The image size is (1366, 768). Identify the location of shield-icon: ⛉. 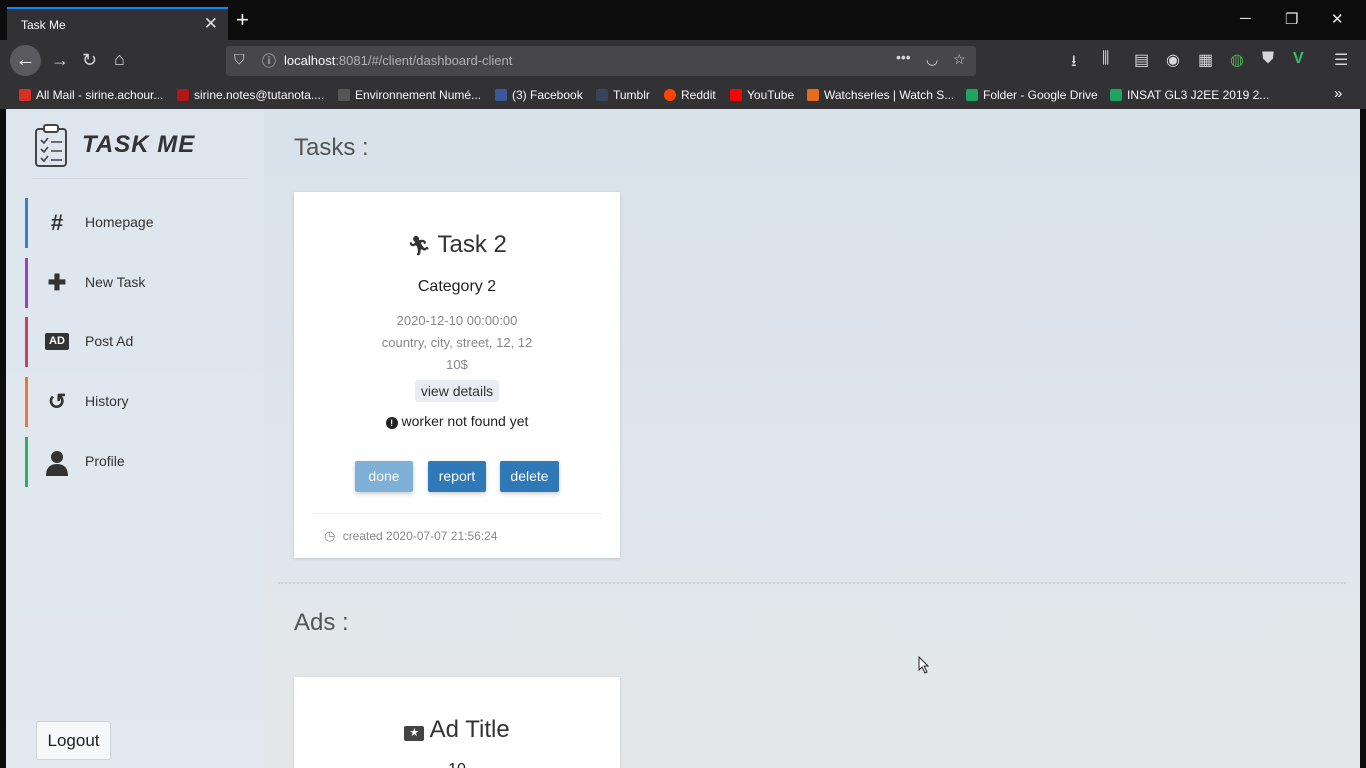
(239, 59).